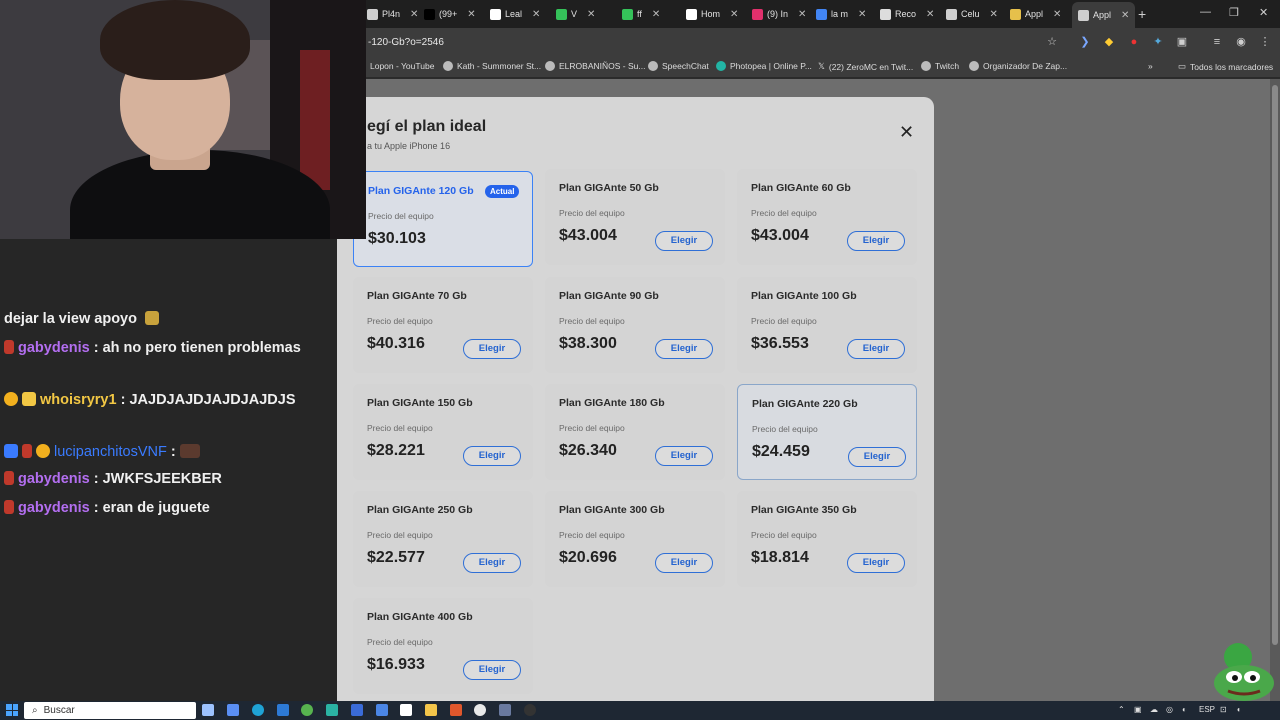 The height and width of the screenshot is (720, 1280). What do you see at coordinates (406, 42) in the screenshot?
I see `url-field: -120-Gb?o=2546` at bounding box center [406, 42].